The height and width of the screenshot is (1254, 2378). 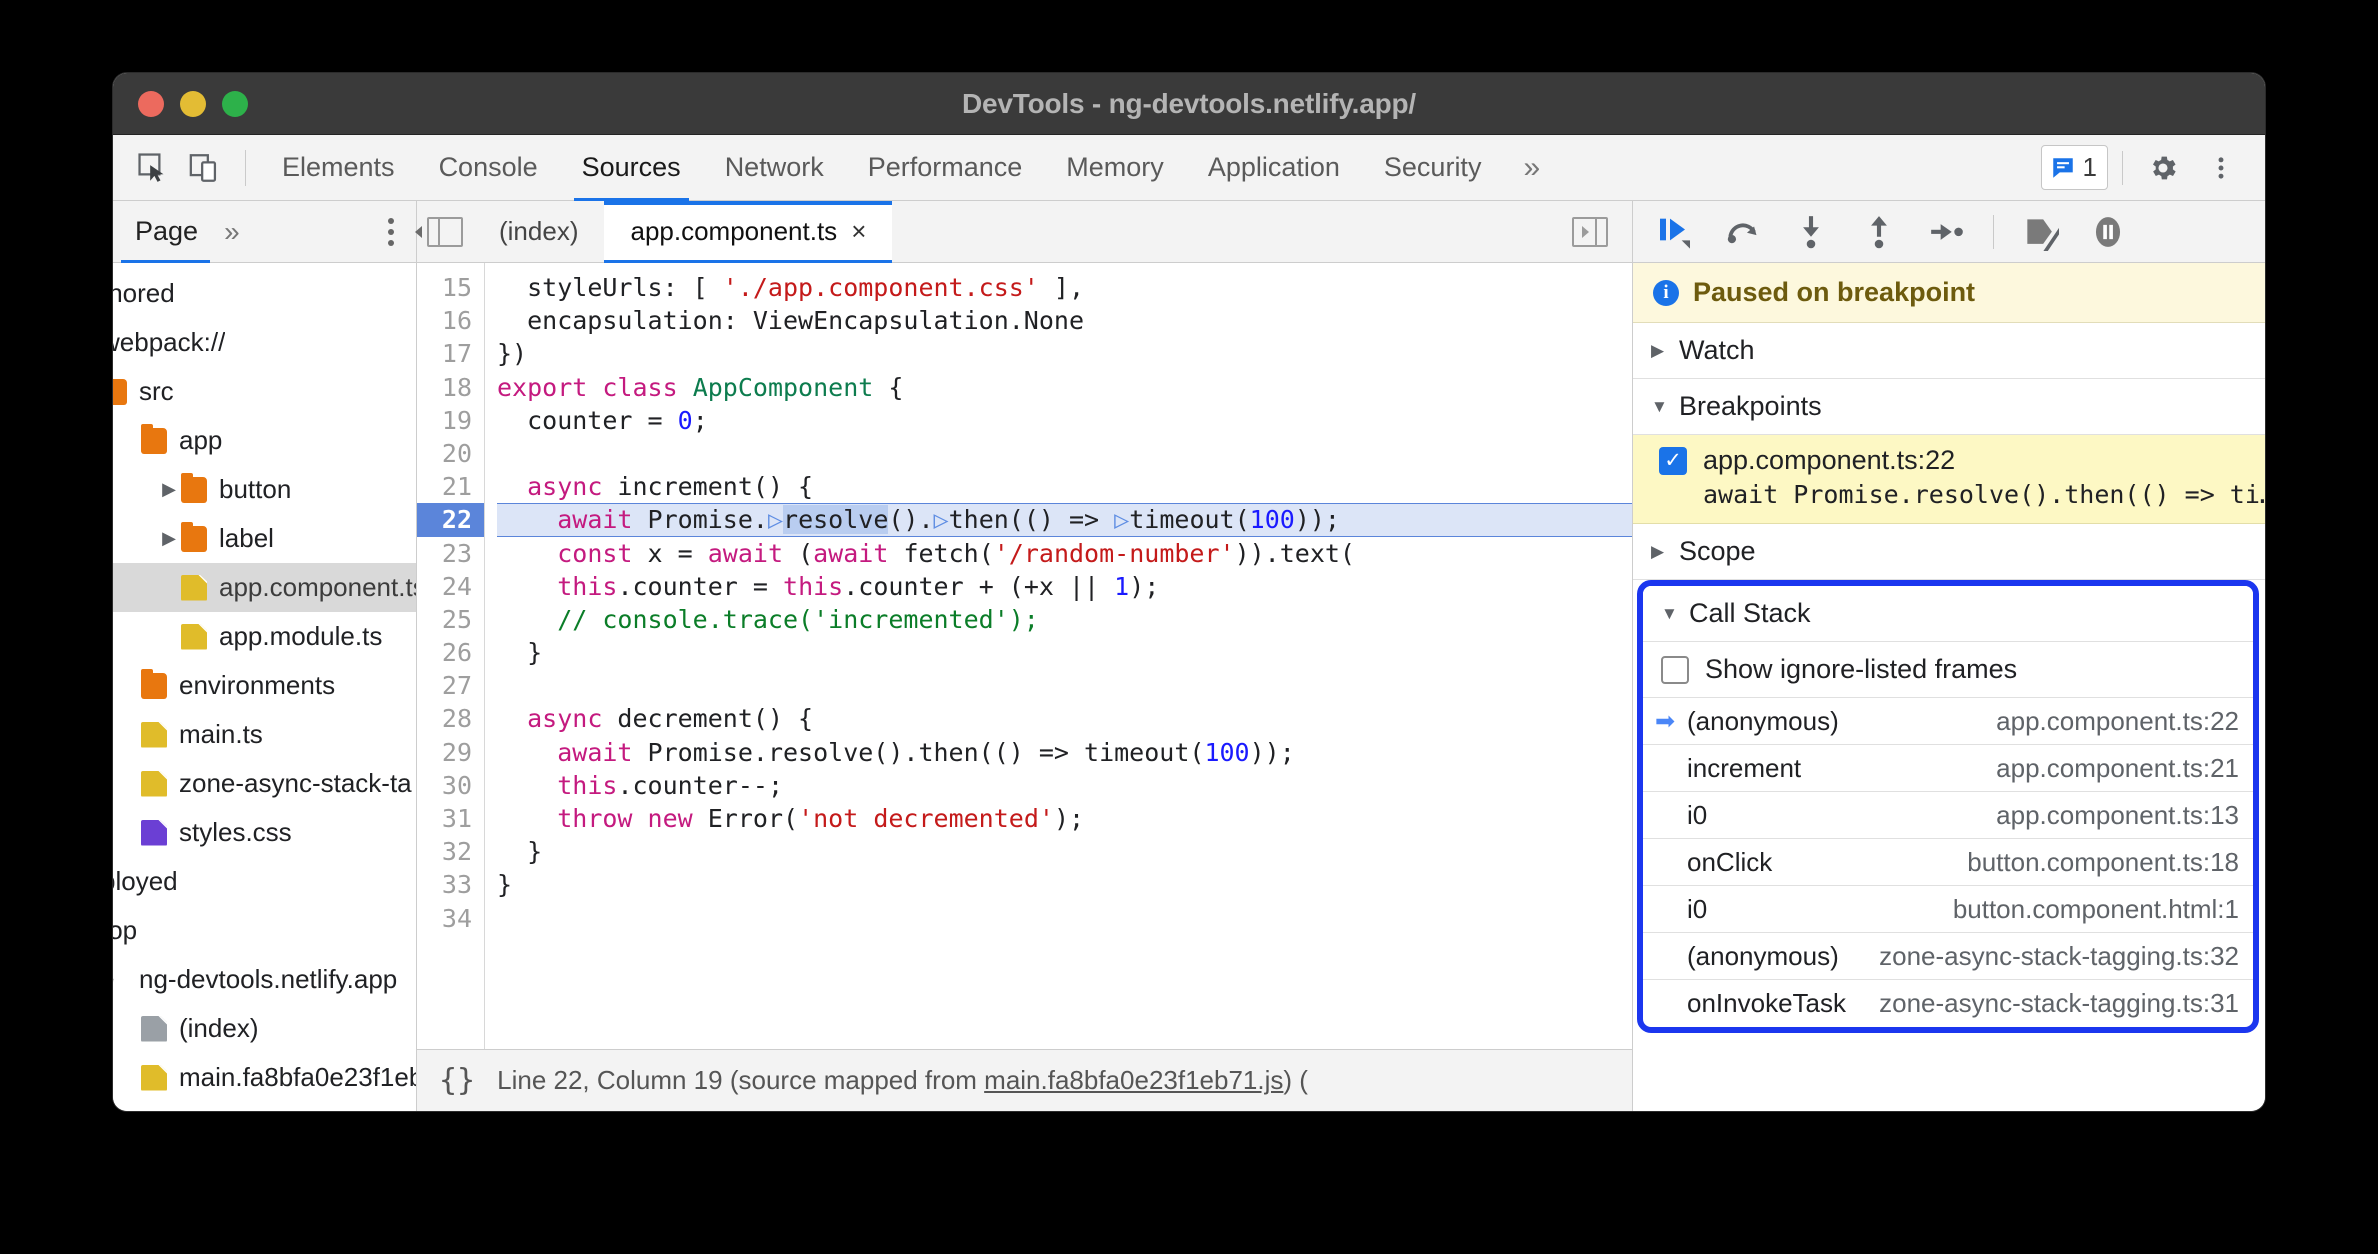 What do you see at coordinates (1064, 287) in the screenshot?
I see `code-line: styleUrls: [ './app.component.css' ],` at bounding box center [1064, 287].